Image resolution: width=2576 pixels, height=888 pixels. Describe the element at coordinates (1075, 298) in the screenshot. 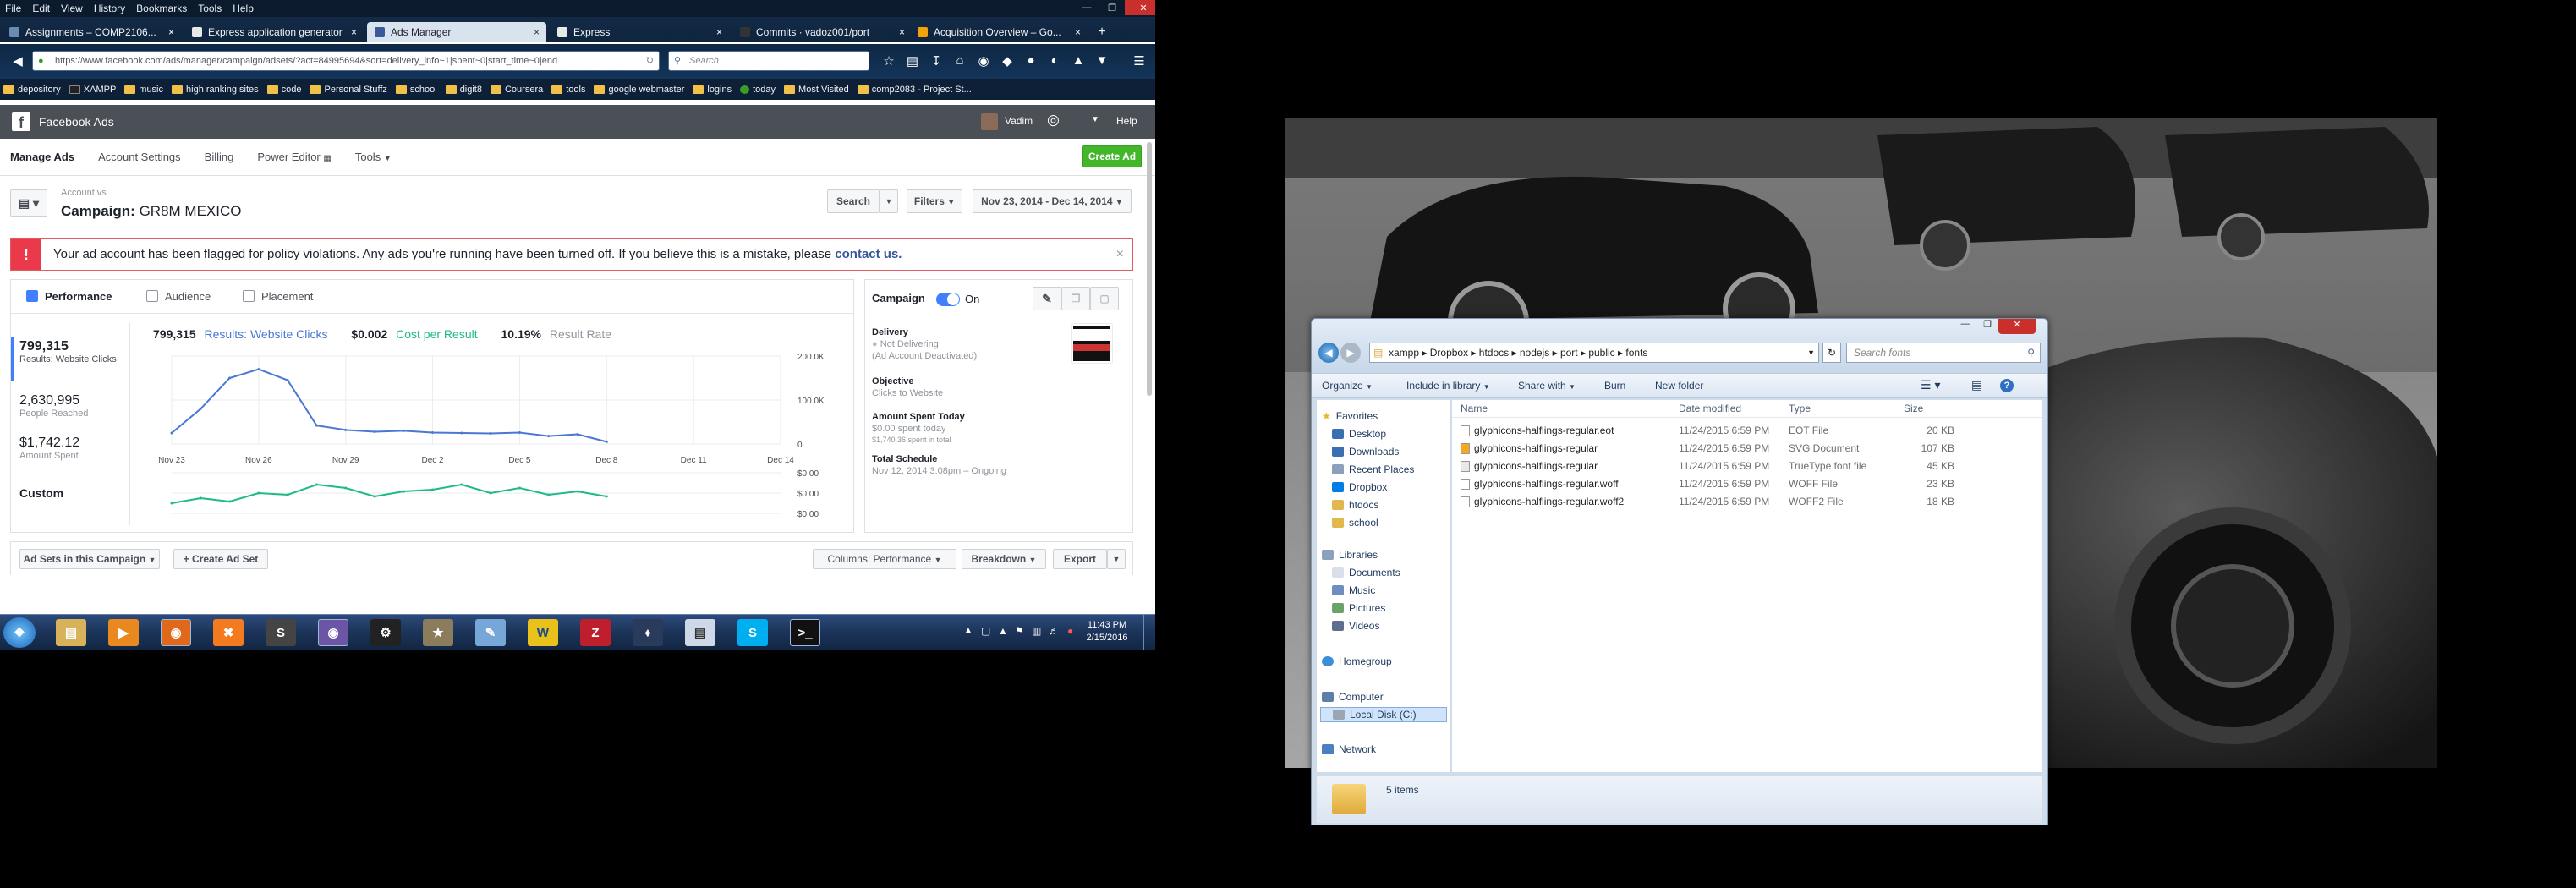

I see `duplicate-icon: ❐` at that location.